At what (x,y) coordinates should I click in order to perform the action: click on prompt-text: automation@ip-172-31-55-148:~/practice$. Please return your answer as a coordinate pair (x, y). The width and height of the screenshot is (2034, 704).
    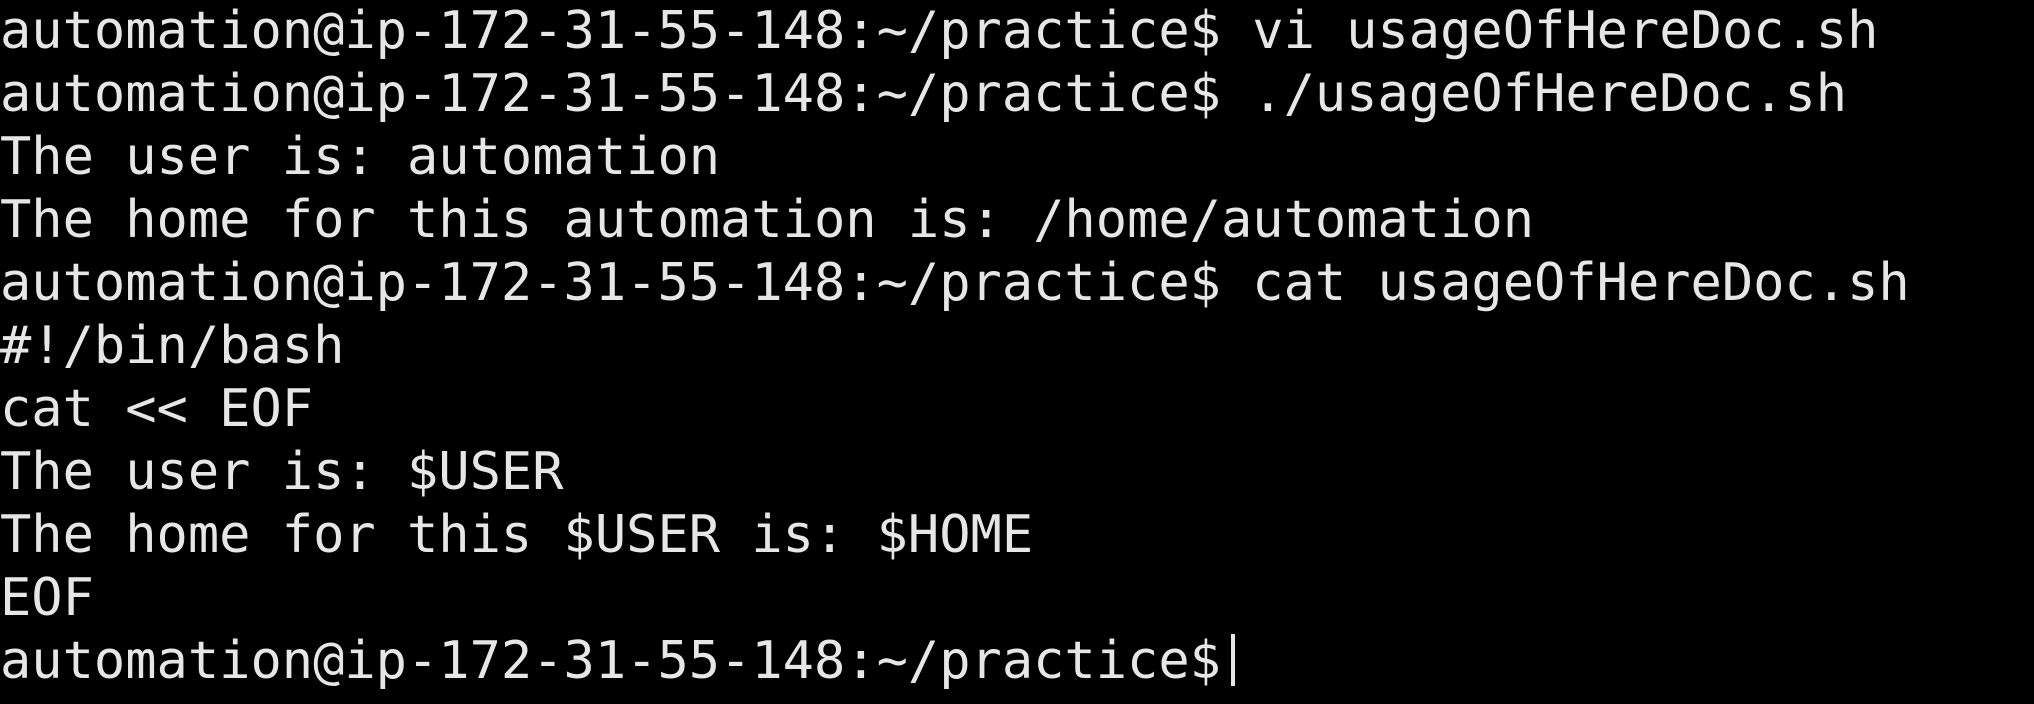
    Looking at the image, I should click on (610, 661).